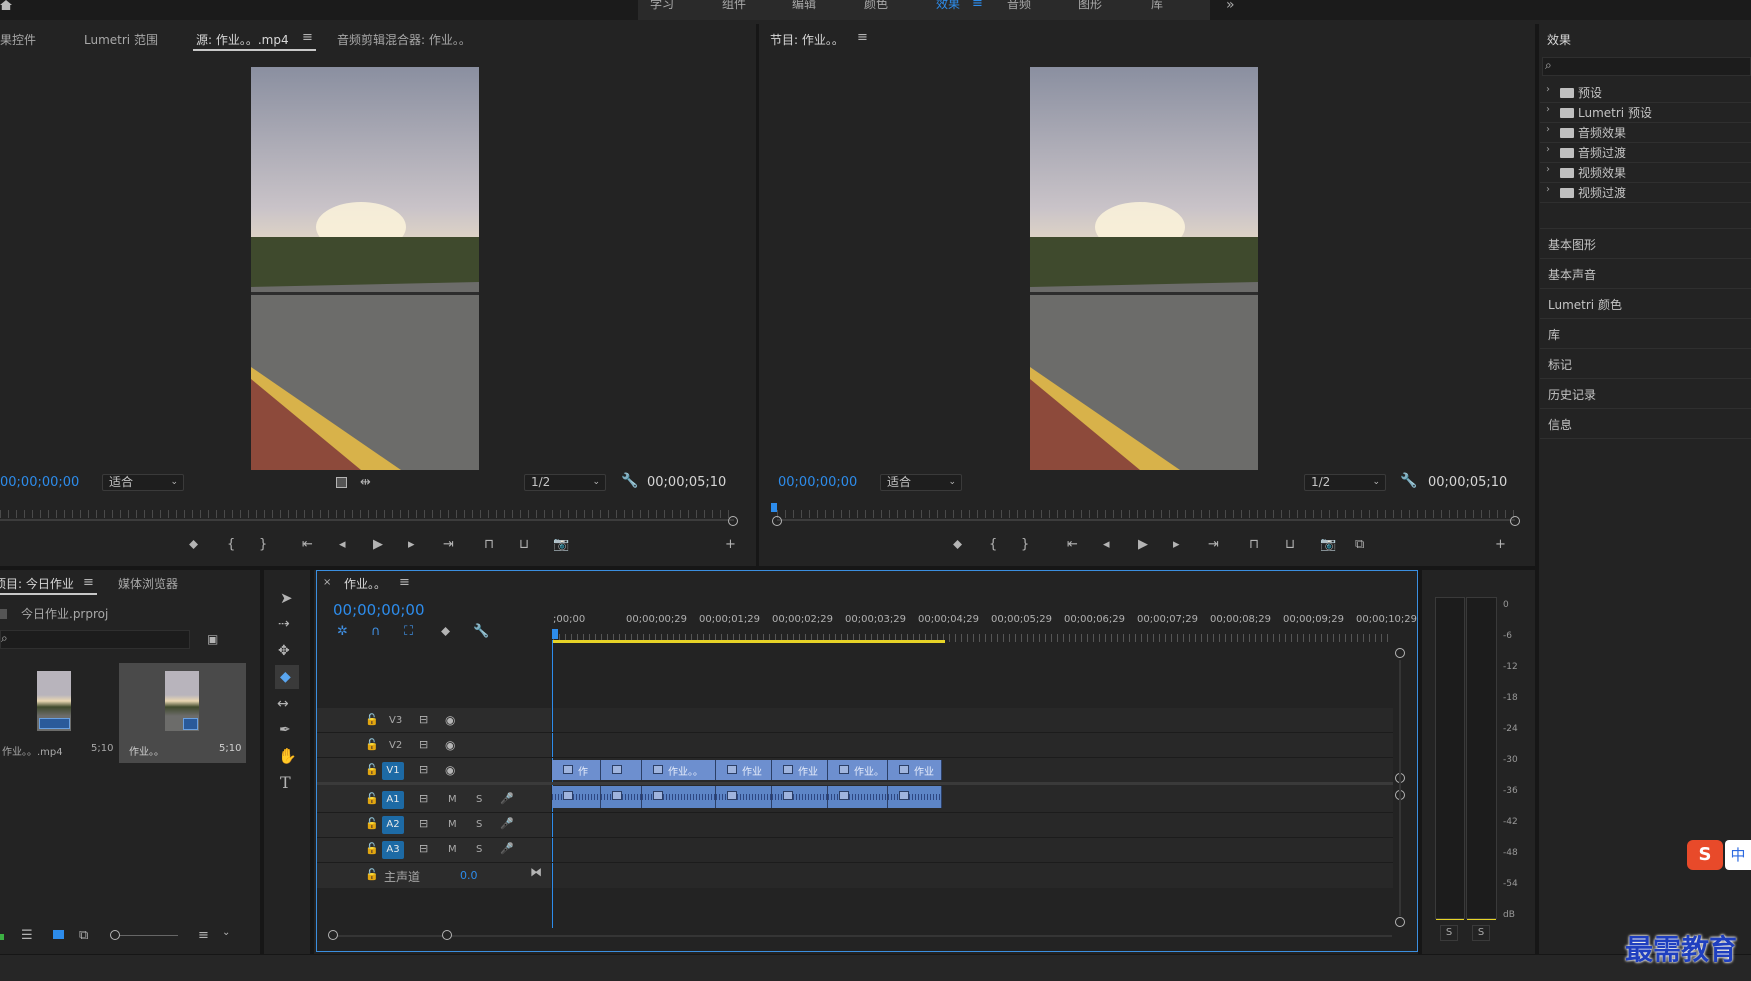  I want to click on sort-icon: ≡, so click(203, 935).